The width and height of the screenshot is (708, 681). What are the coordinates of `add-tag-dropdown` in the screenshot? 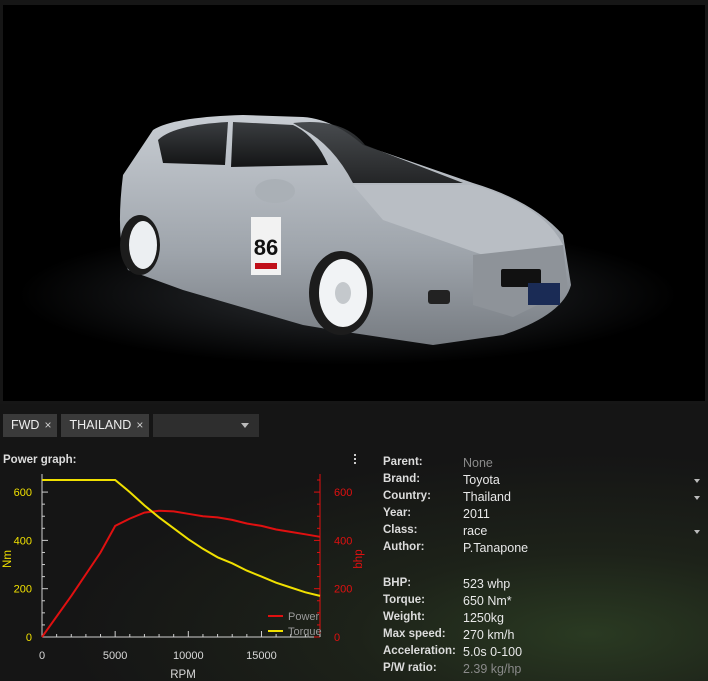 It's located at (206, 425).